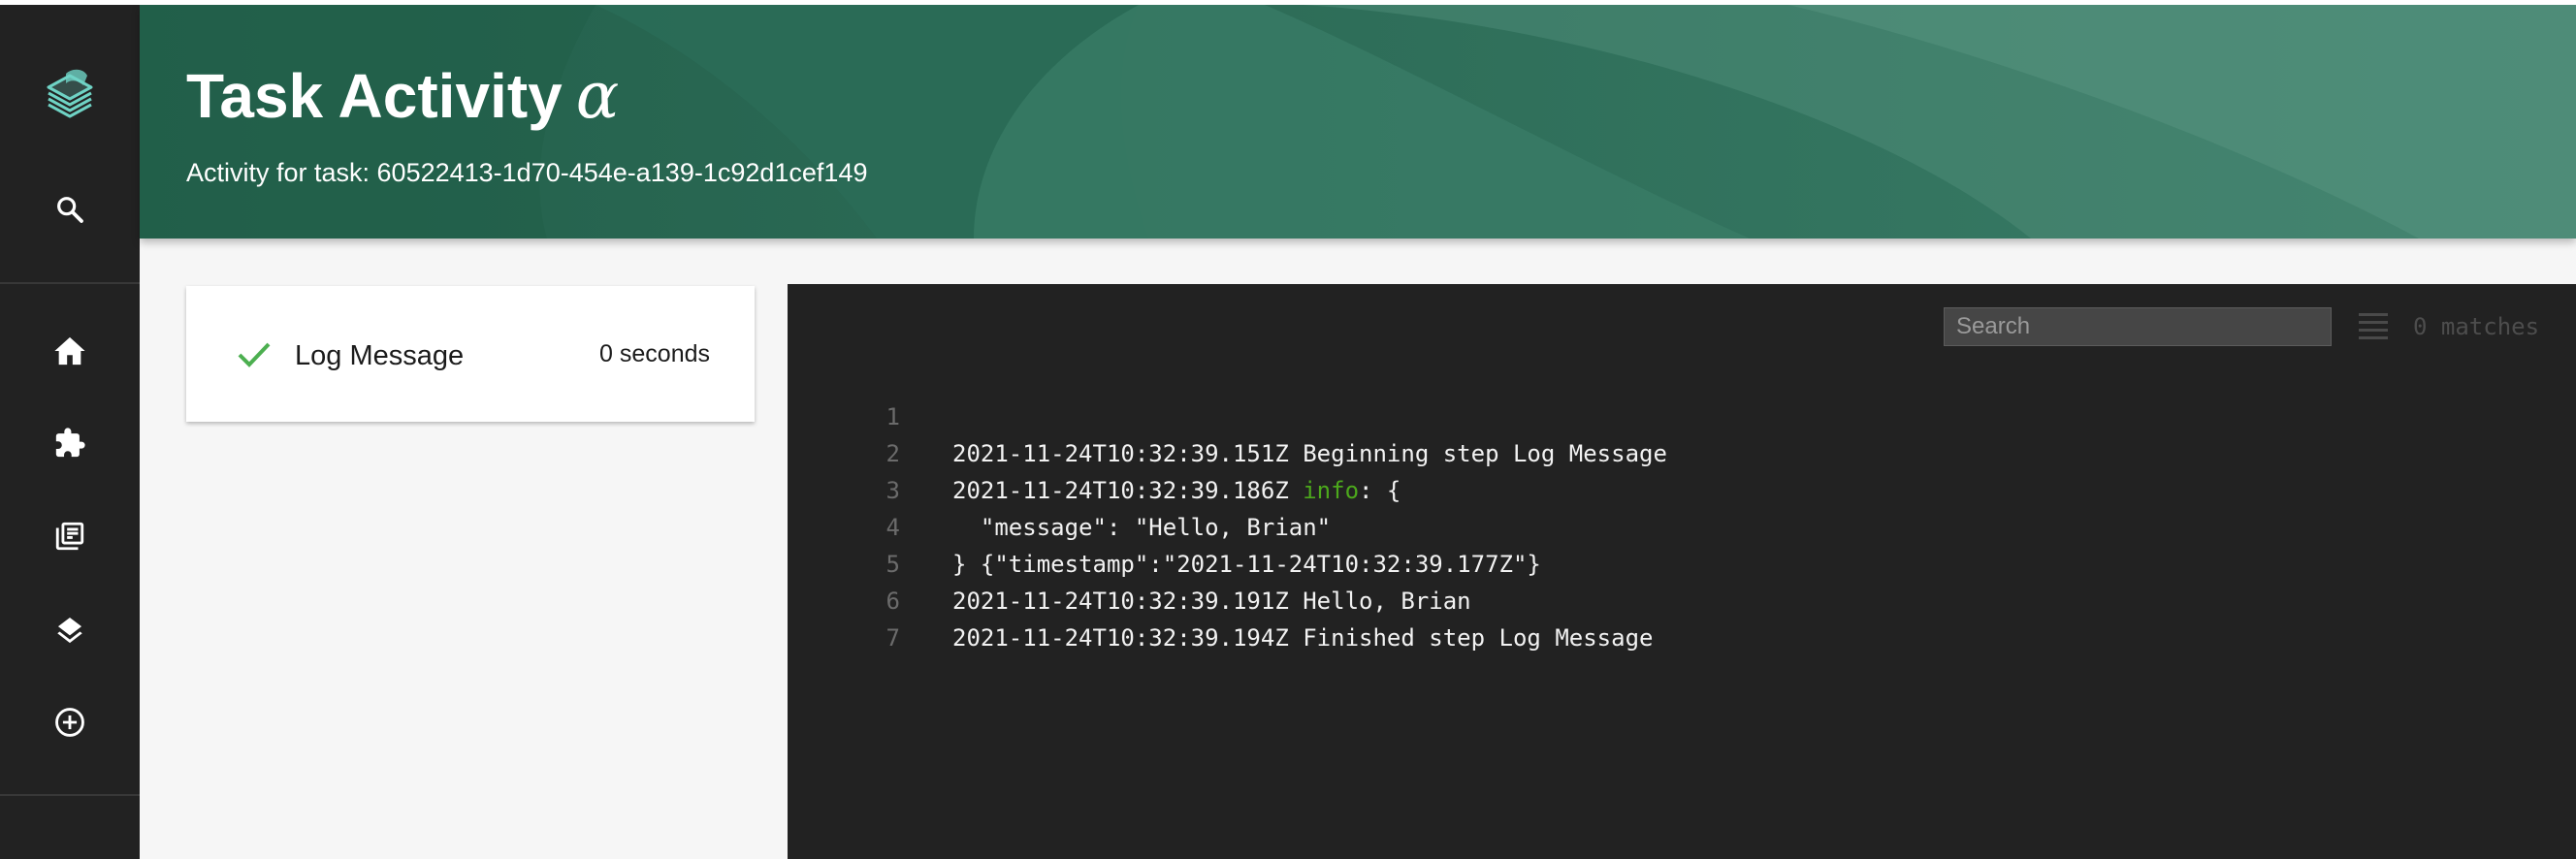 The height and width of the screenshot is (859, 2576). I want to click on logo-icon, so click(70, 93).